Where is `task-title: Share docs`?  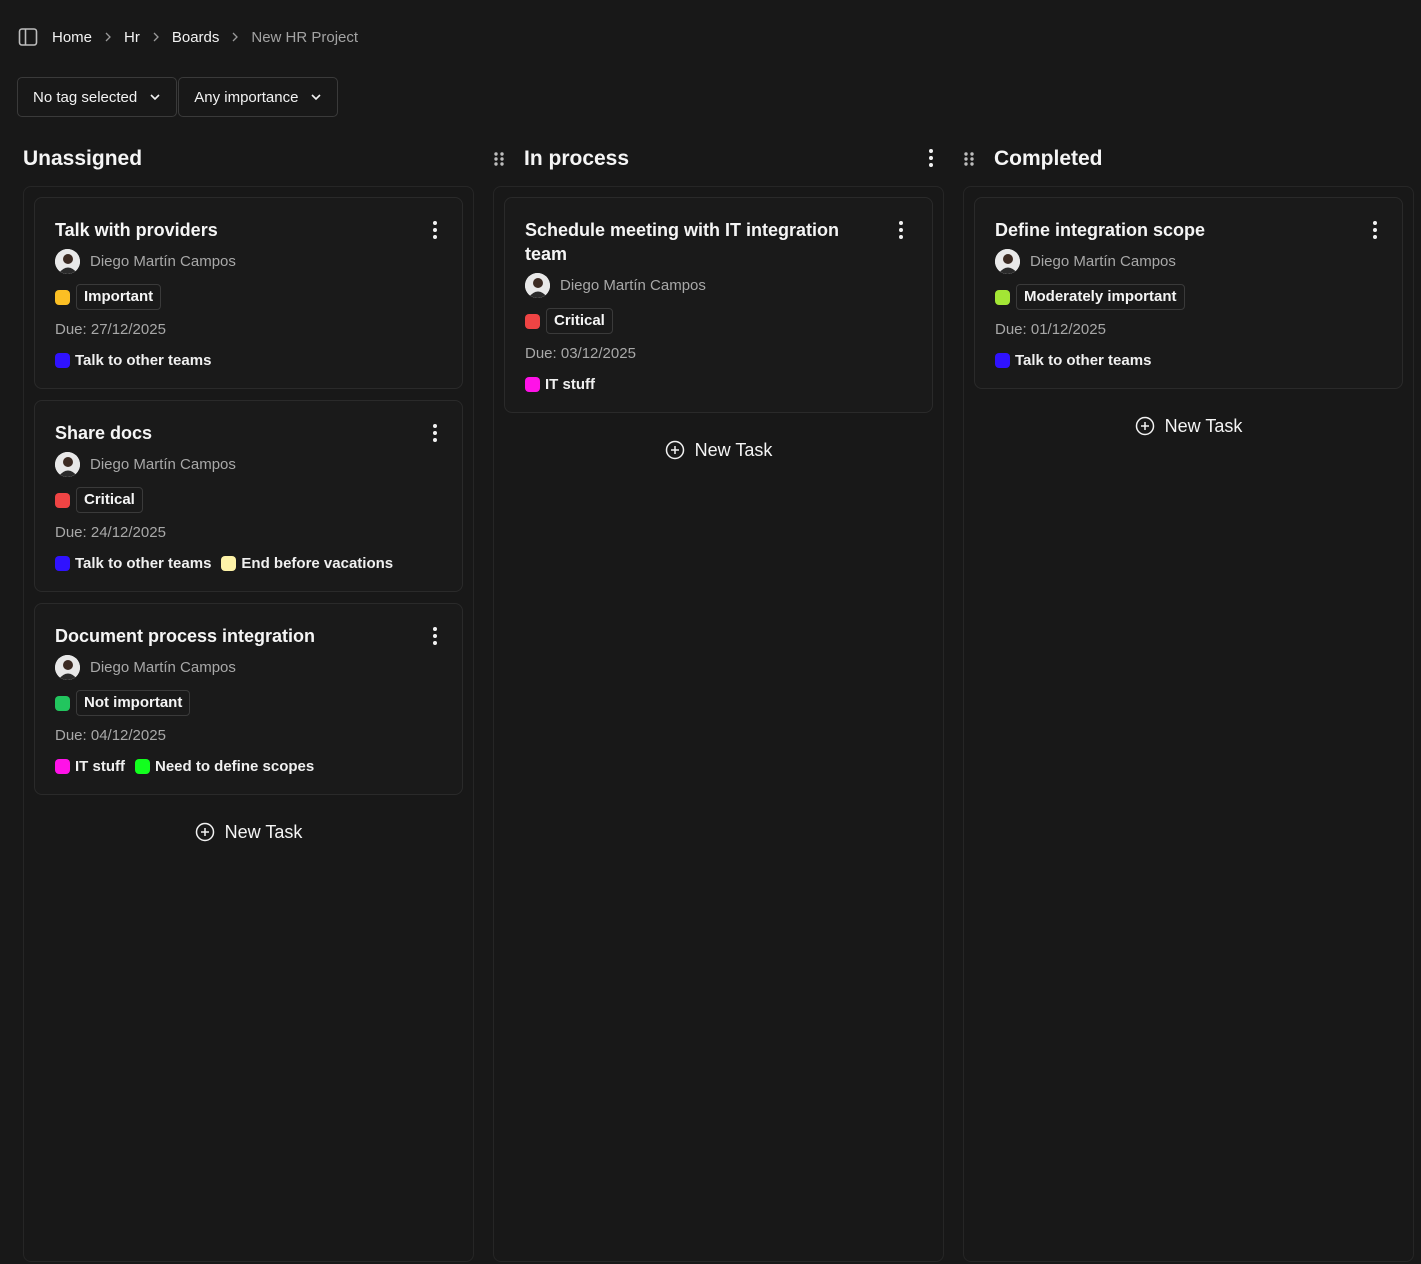
task-title: Share docs is located at coordinates (104, 433).